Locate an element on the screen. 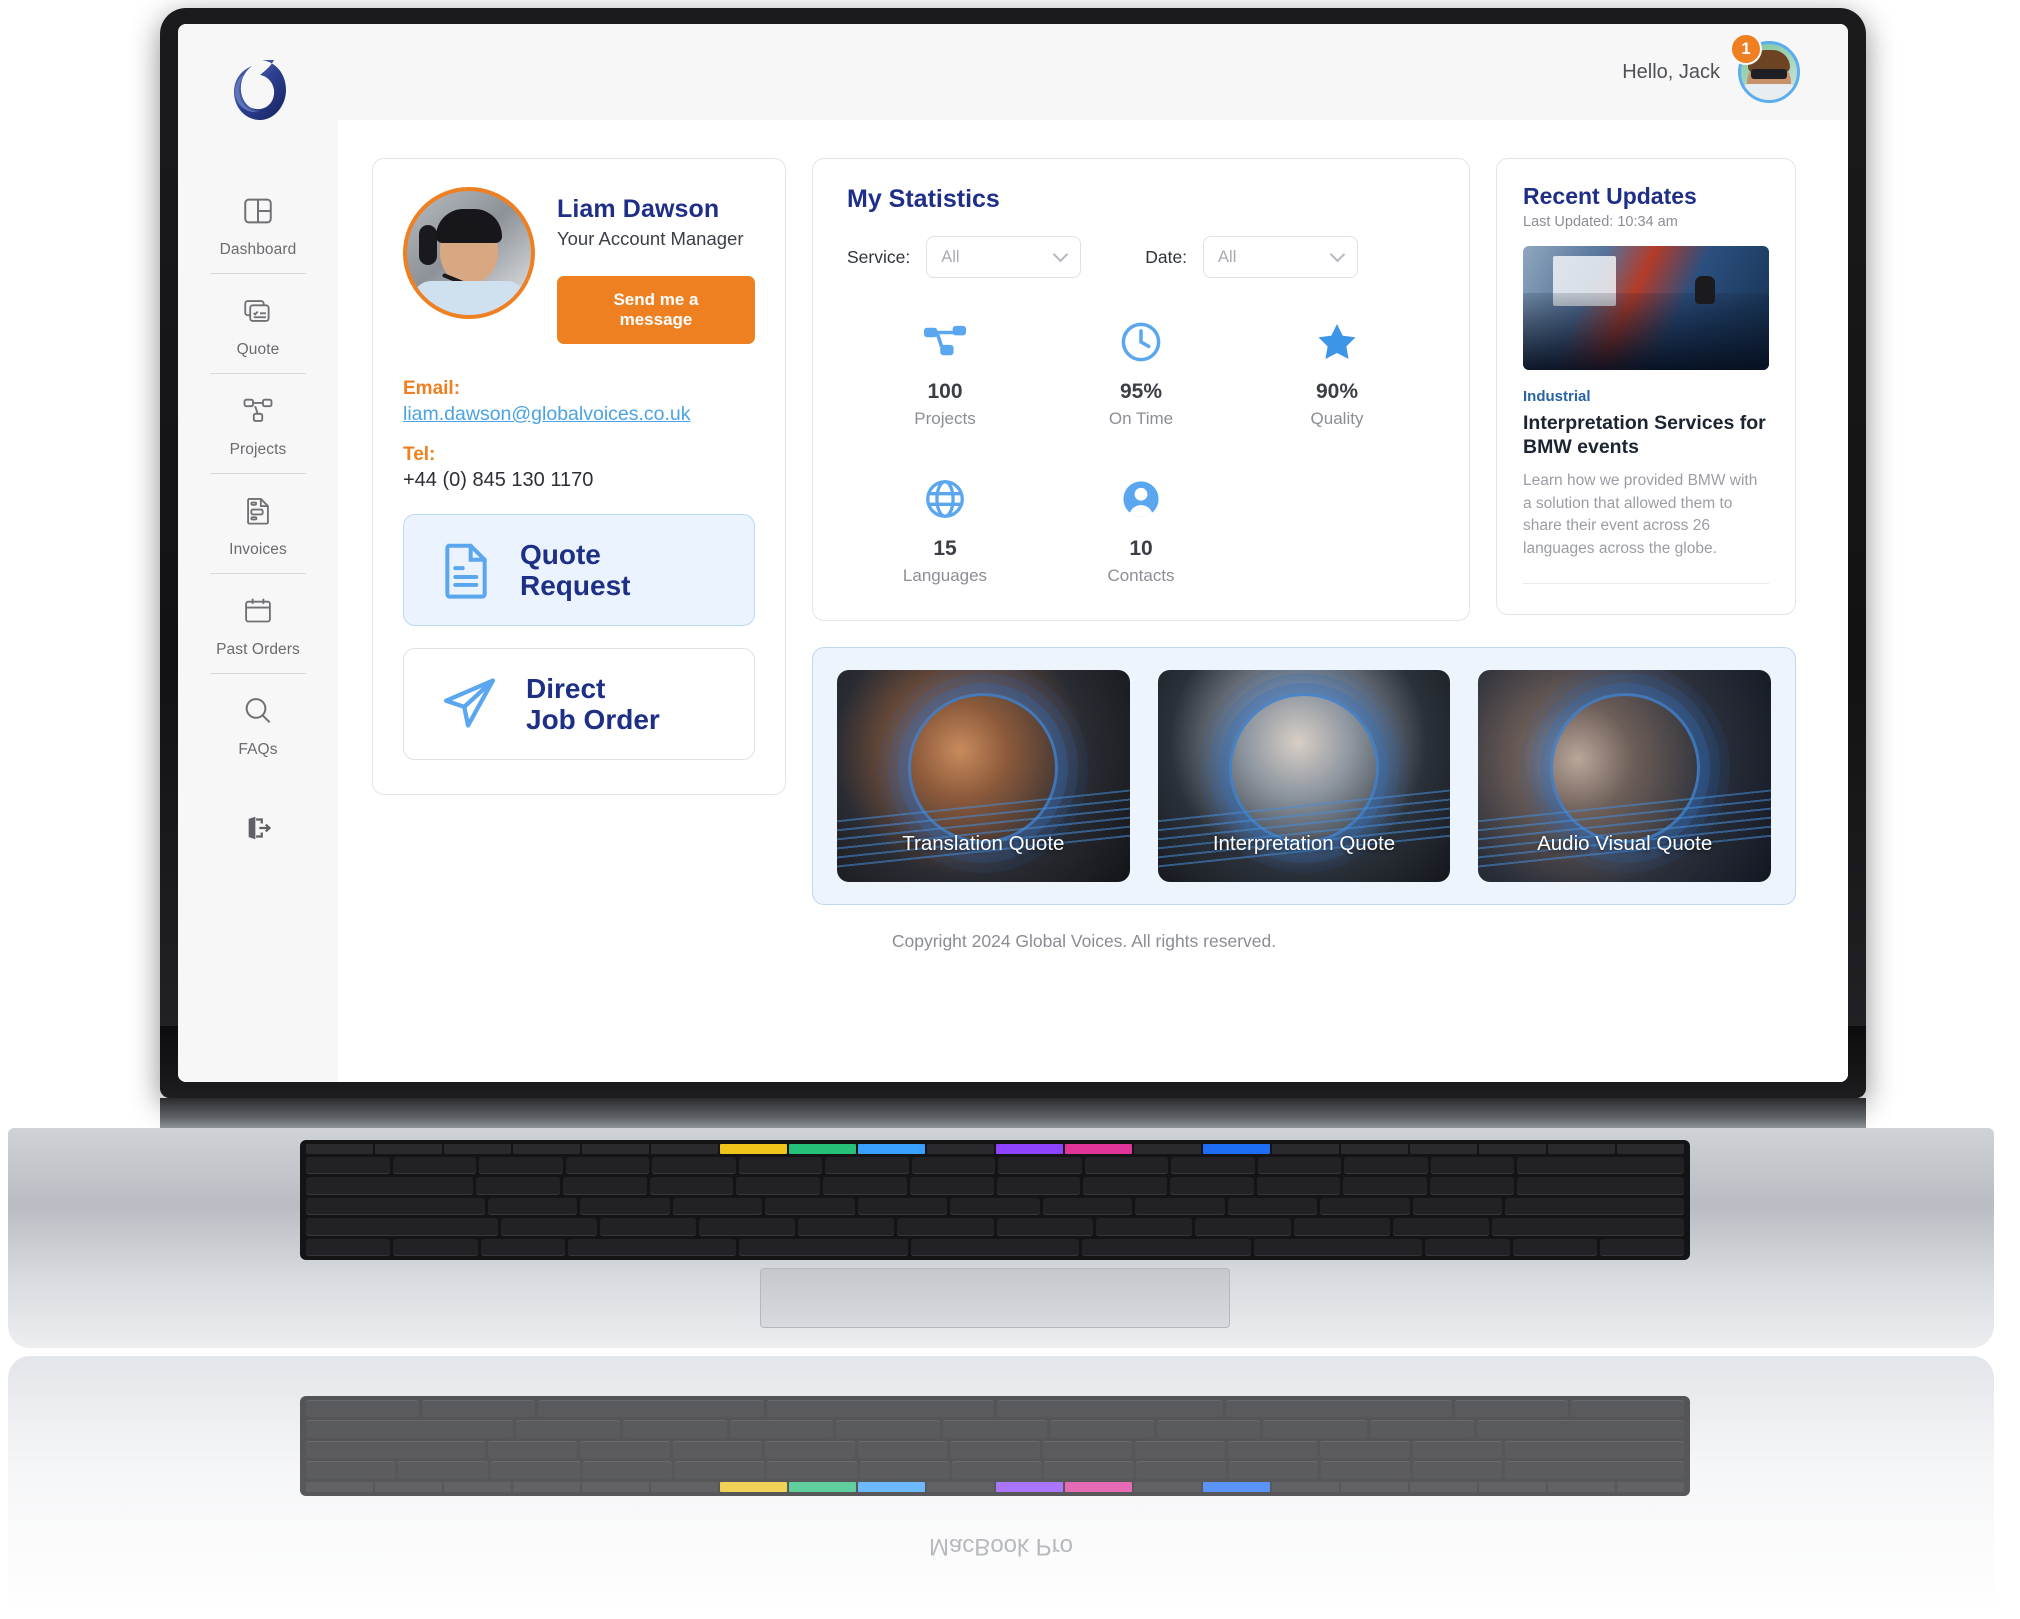  user-icon is located at coordinates (1141, 496).